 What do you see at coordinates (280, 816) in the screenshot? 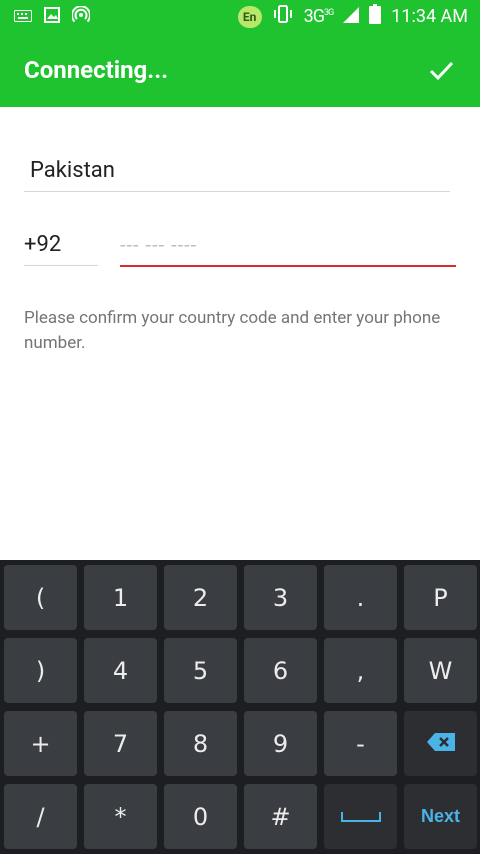
I see `key-hash: #` at bounding box center [280, 816].